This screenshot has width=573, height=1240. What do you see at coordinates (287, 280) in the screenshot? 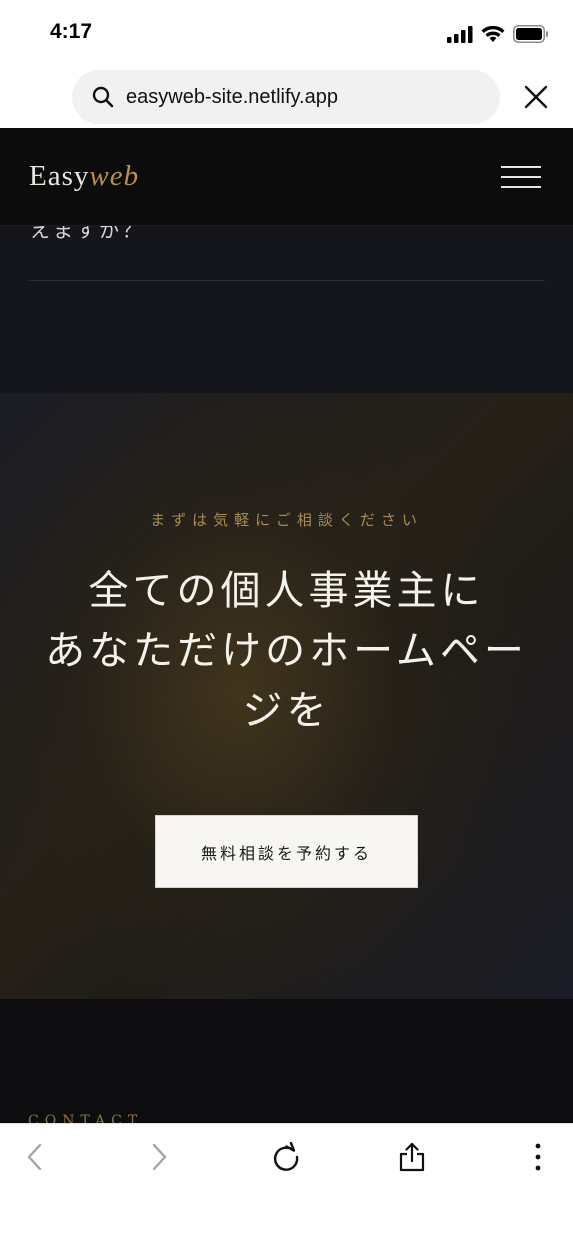
I see `faq-divider` at bounding box center [287, 280].